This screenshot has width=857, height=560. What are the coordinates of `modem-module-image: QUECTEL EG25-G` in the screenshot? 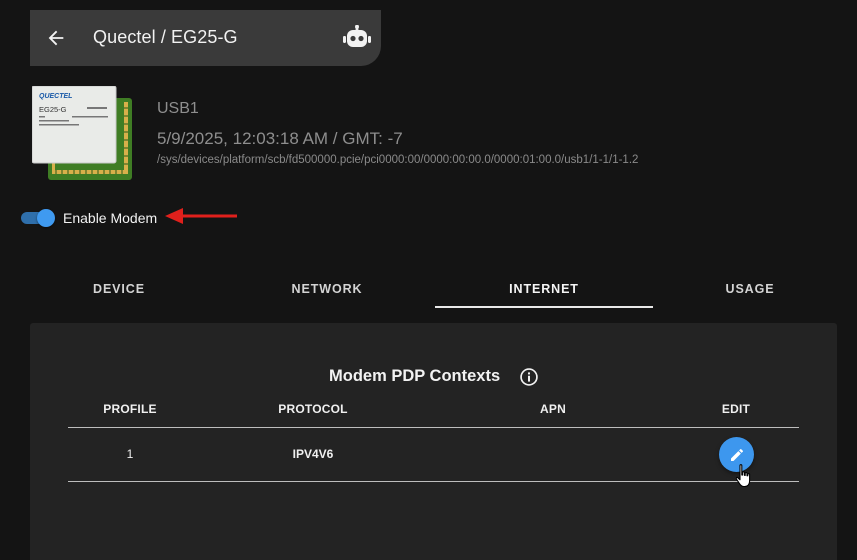 It's located at (82, 133).